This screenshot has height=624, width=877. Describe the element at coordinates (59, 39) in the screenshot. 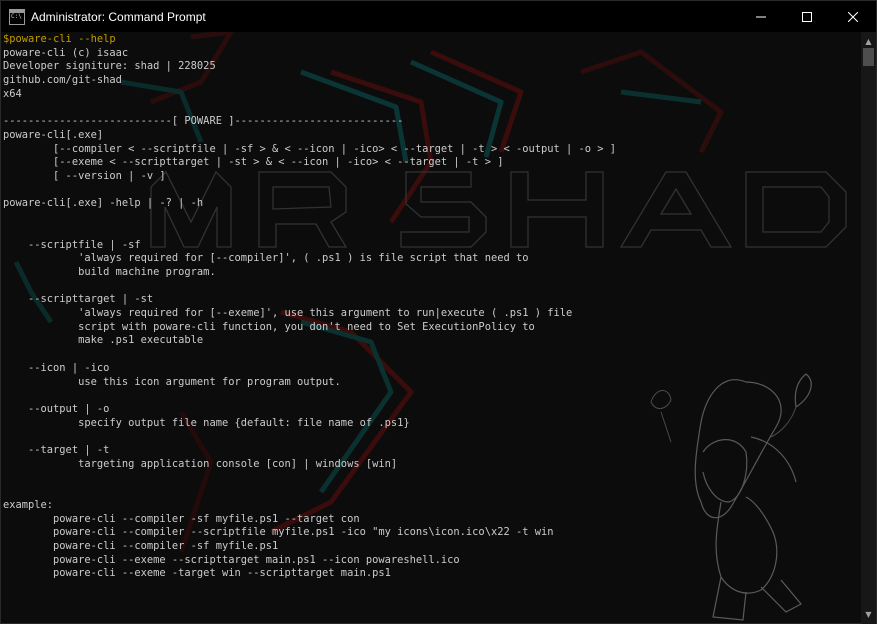

I see `command-line: $poware-cli --help` at that location.